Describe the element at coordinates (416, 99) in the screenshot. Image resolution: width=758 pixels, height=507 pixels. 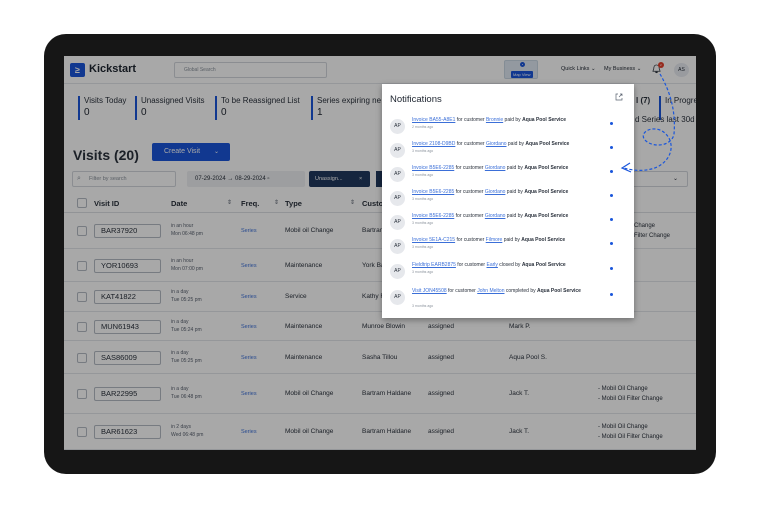
I see `notifications-title: Notifications` at that location.